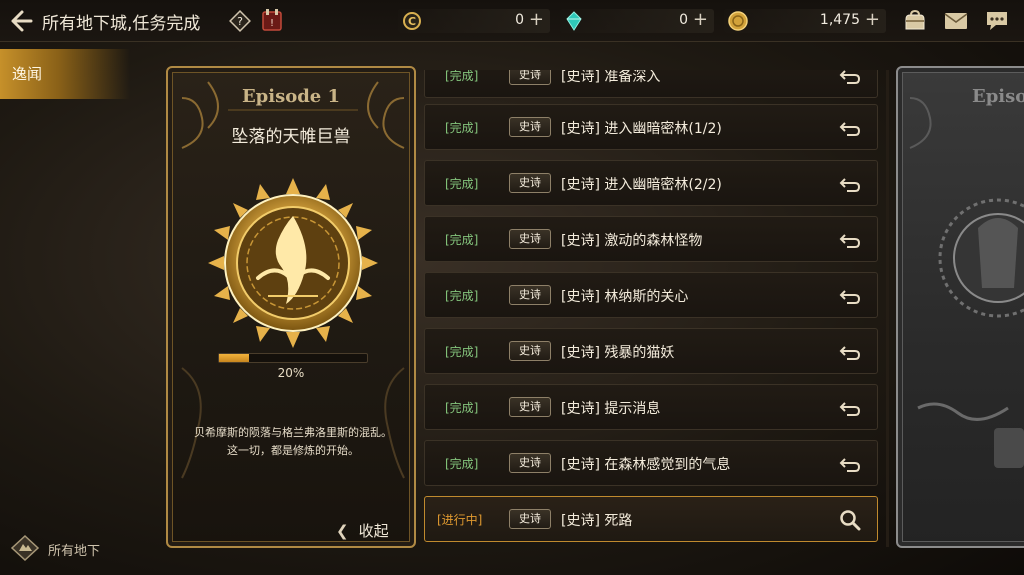 This screenshot has height=575, width=1024. Describe the element at coordinates (641, 129) in the screenshot. I see `quest-title: [史诗] 进入幽暗密林(1/2)` at that location.